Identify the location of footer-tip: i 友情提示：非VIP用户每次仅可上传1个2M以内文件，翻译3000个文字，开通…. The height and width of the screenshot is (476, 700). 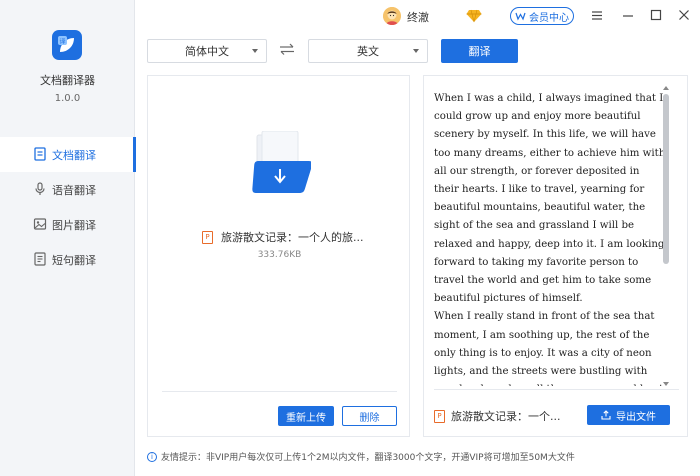
(361, 456).